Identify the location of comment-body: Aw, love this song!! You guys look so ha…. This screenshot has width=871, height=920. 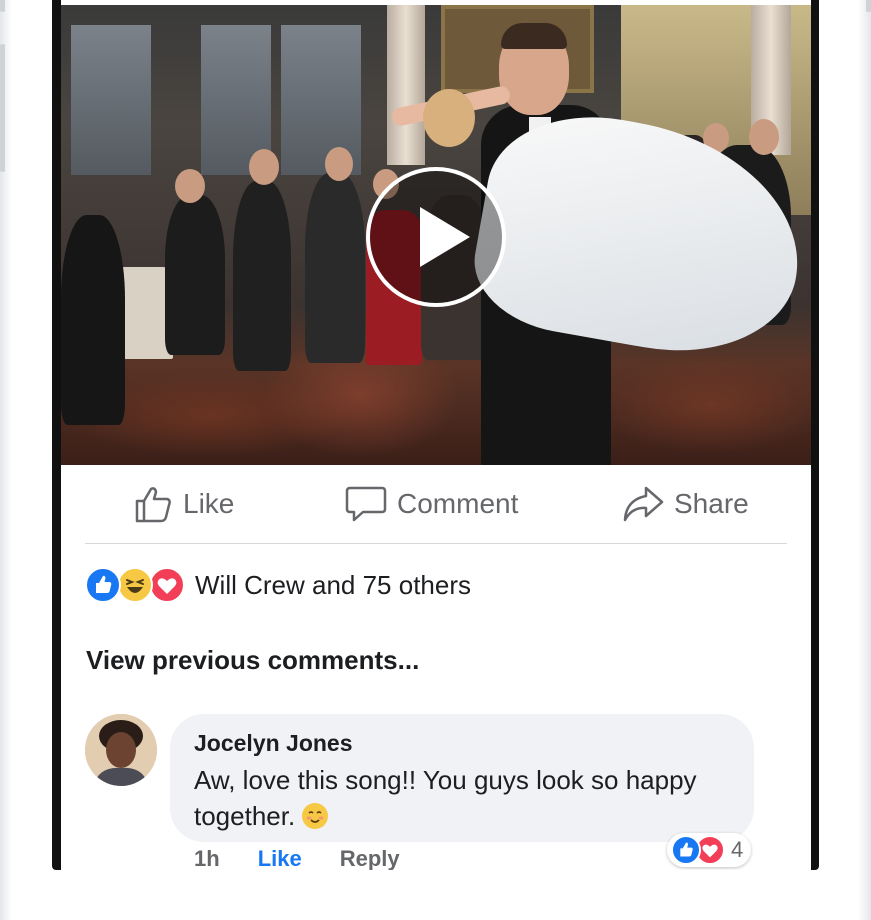
(445, 798).